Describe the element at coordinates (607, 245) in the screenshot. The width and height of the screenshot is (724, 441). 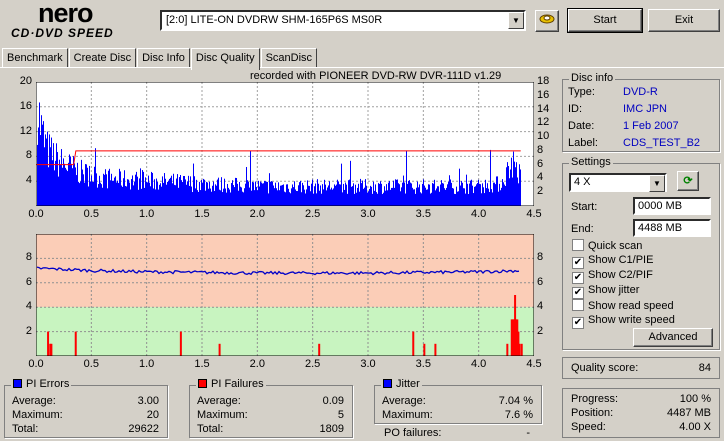
I see `checkbox-quick-scan: Quick scan` at that location.